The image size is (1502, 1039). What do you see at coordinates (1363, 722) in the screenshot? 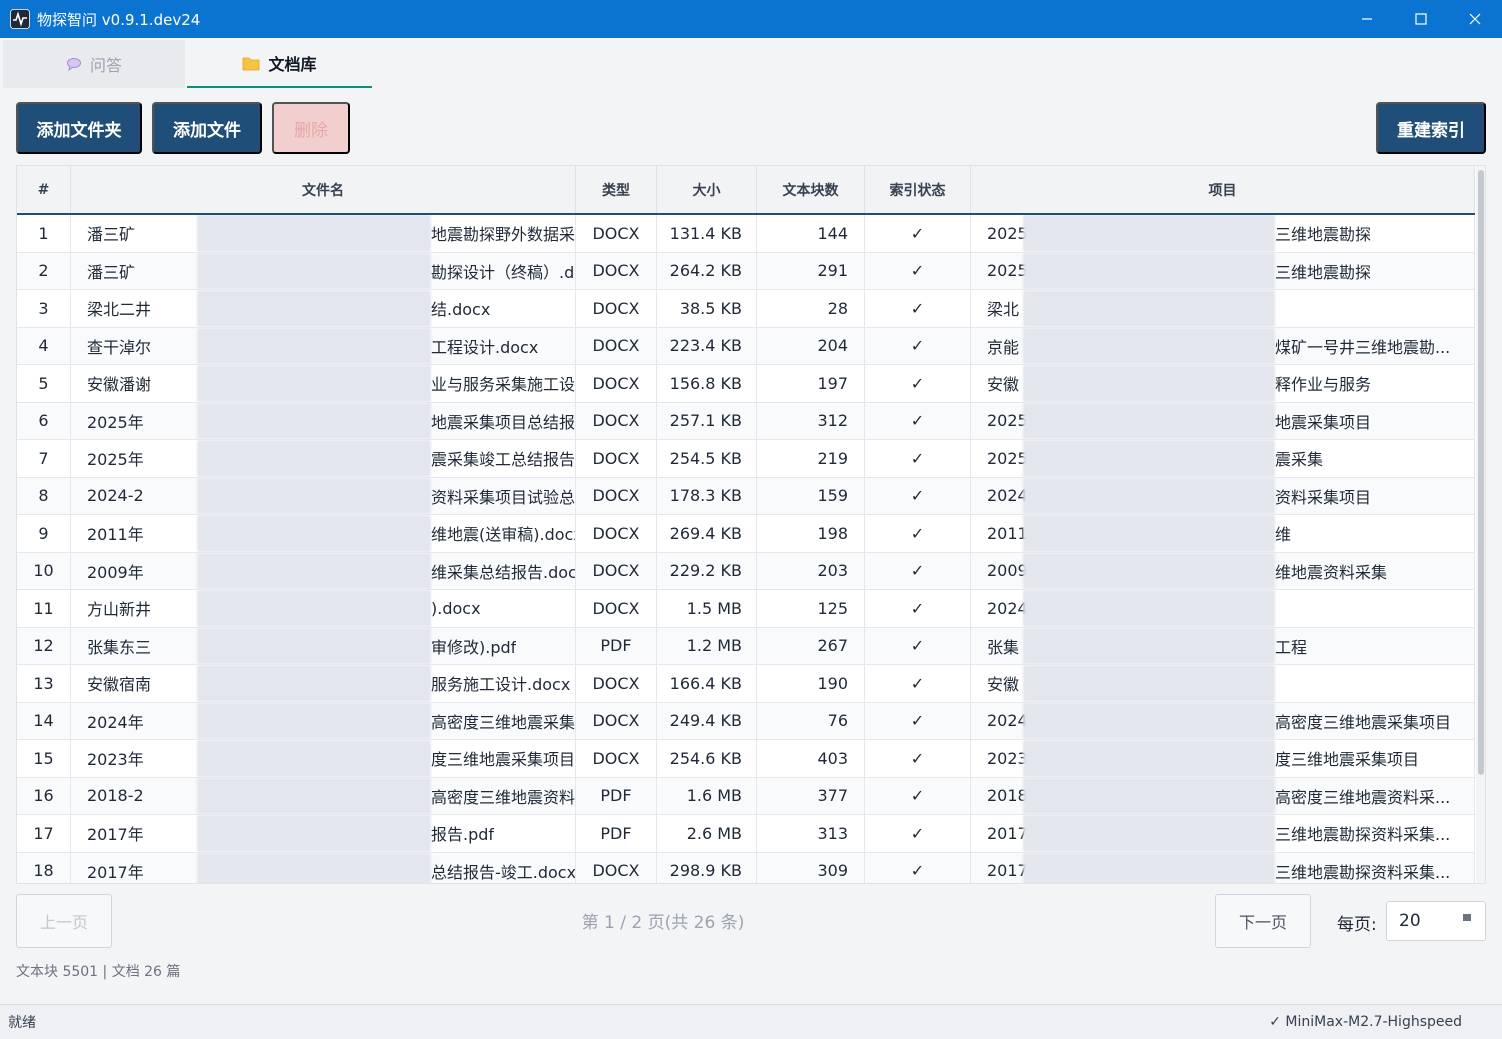
I see `project-end: 高密度三维地震采集项目` at bounding box center [1363, 722].